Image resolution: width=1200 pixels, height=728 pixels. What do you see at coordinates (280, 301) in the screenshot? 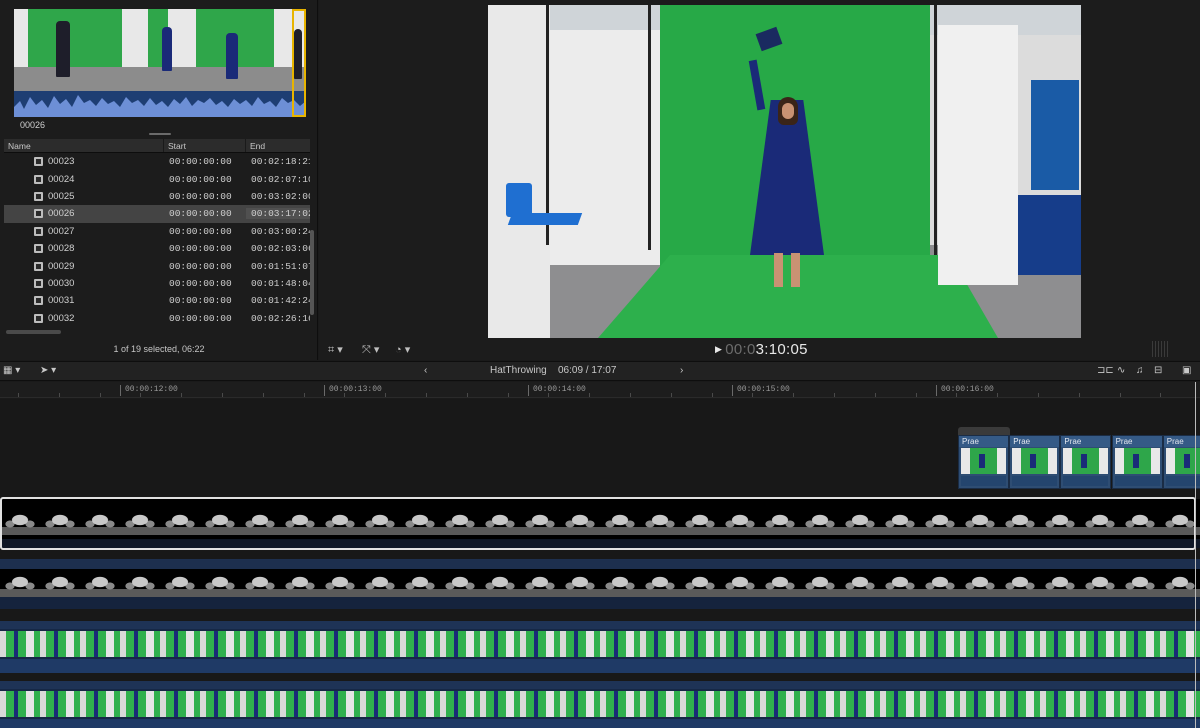
I see `row-end: 00:01:42:24` at bounding box center [280, 301].